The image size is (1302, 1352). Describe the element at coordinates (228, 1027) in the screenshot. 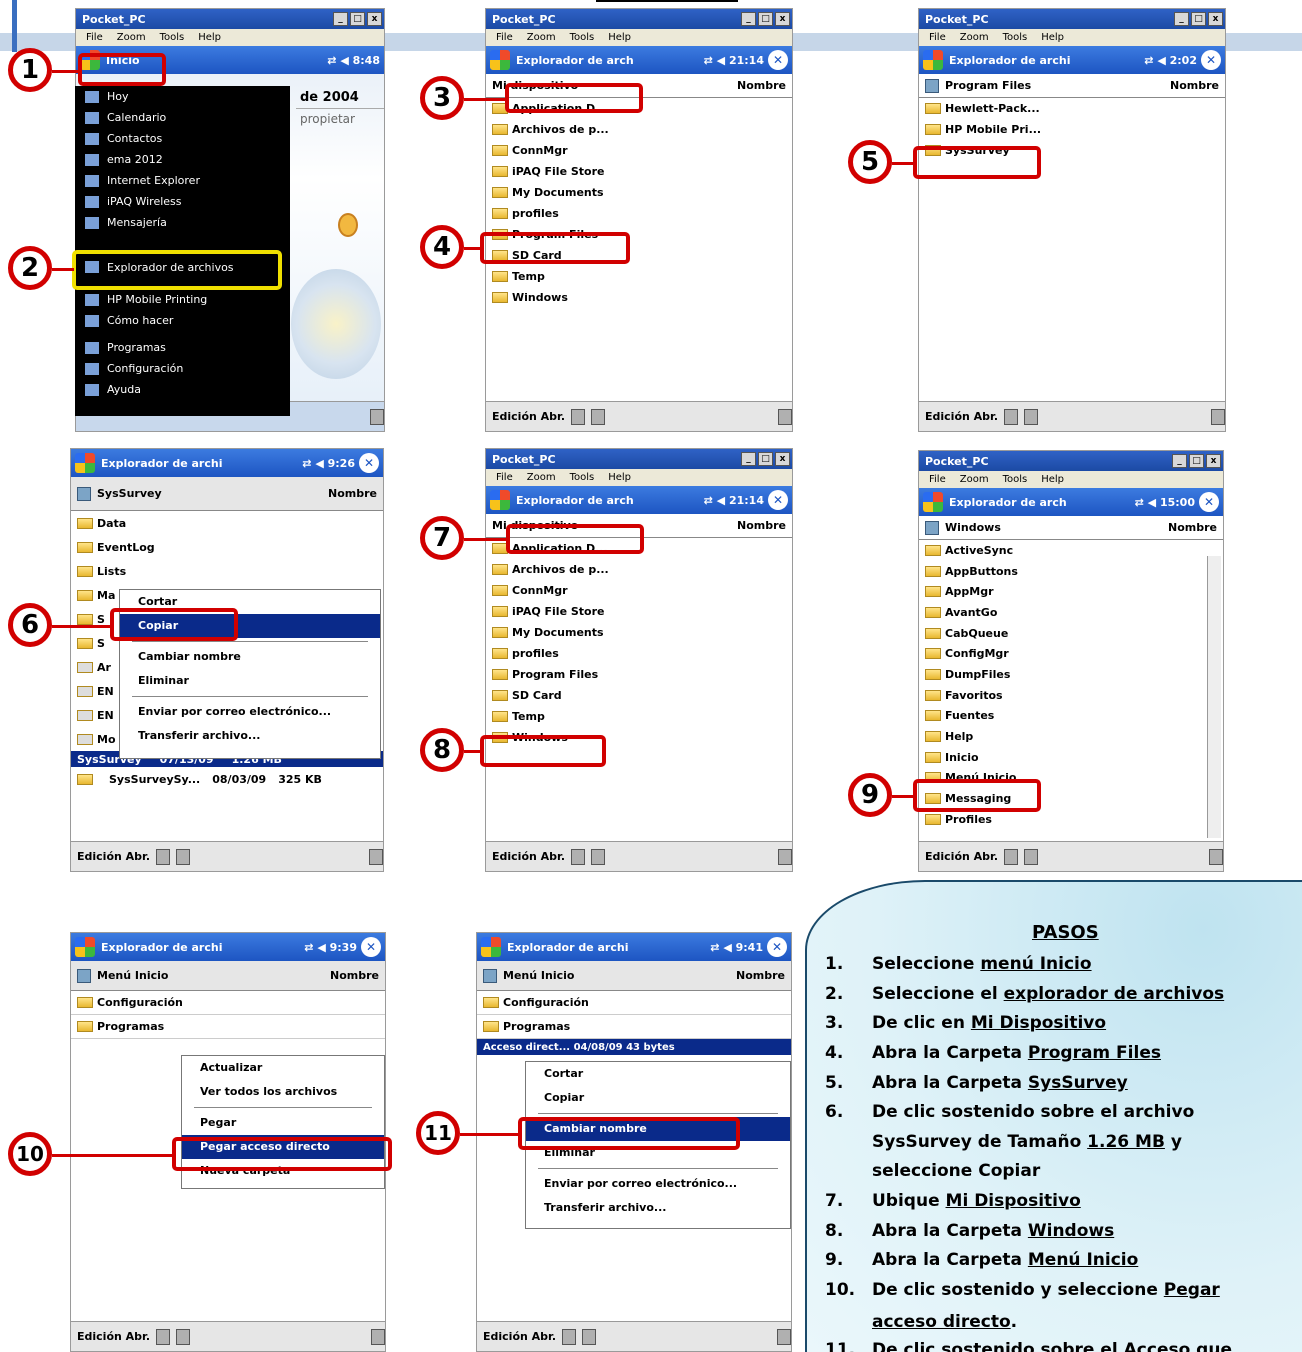

I see `list-item: Programas` at that location.